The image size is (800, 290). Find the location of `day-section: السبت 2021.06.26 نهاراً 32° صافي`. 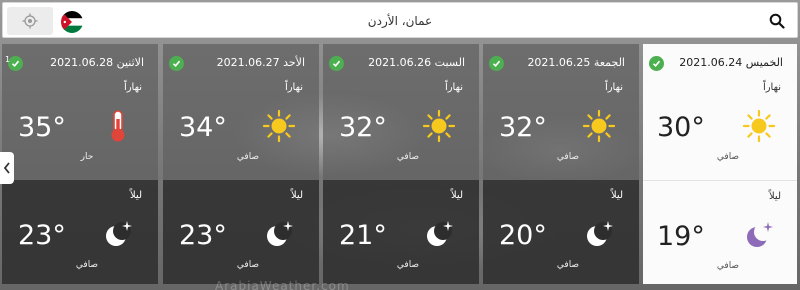

day-section: السبت 2021.06.26 نهاراً 32° صافي is located at coordinates (401, 112).